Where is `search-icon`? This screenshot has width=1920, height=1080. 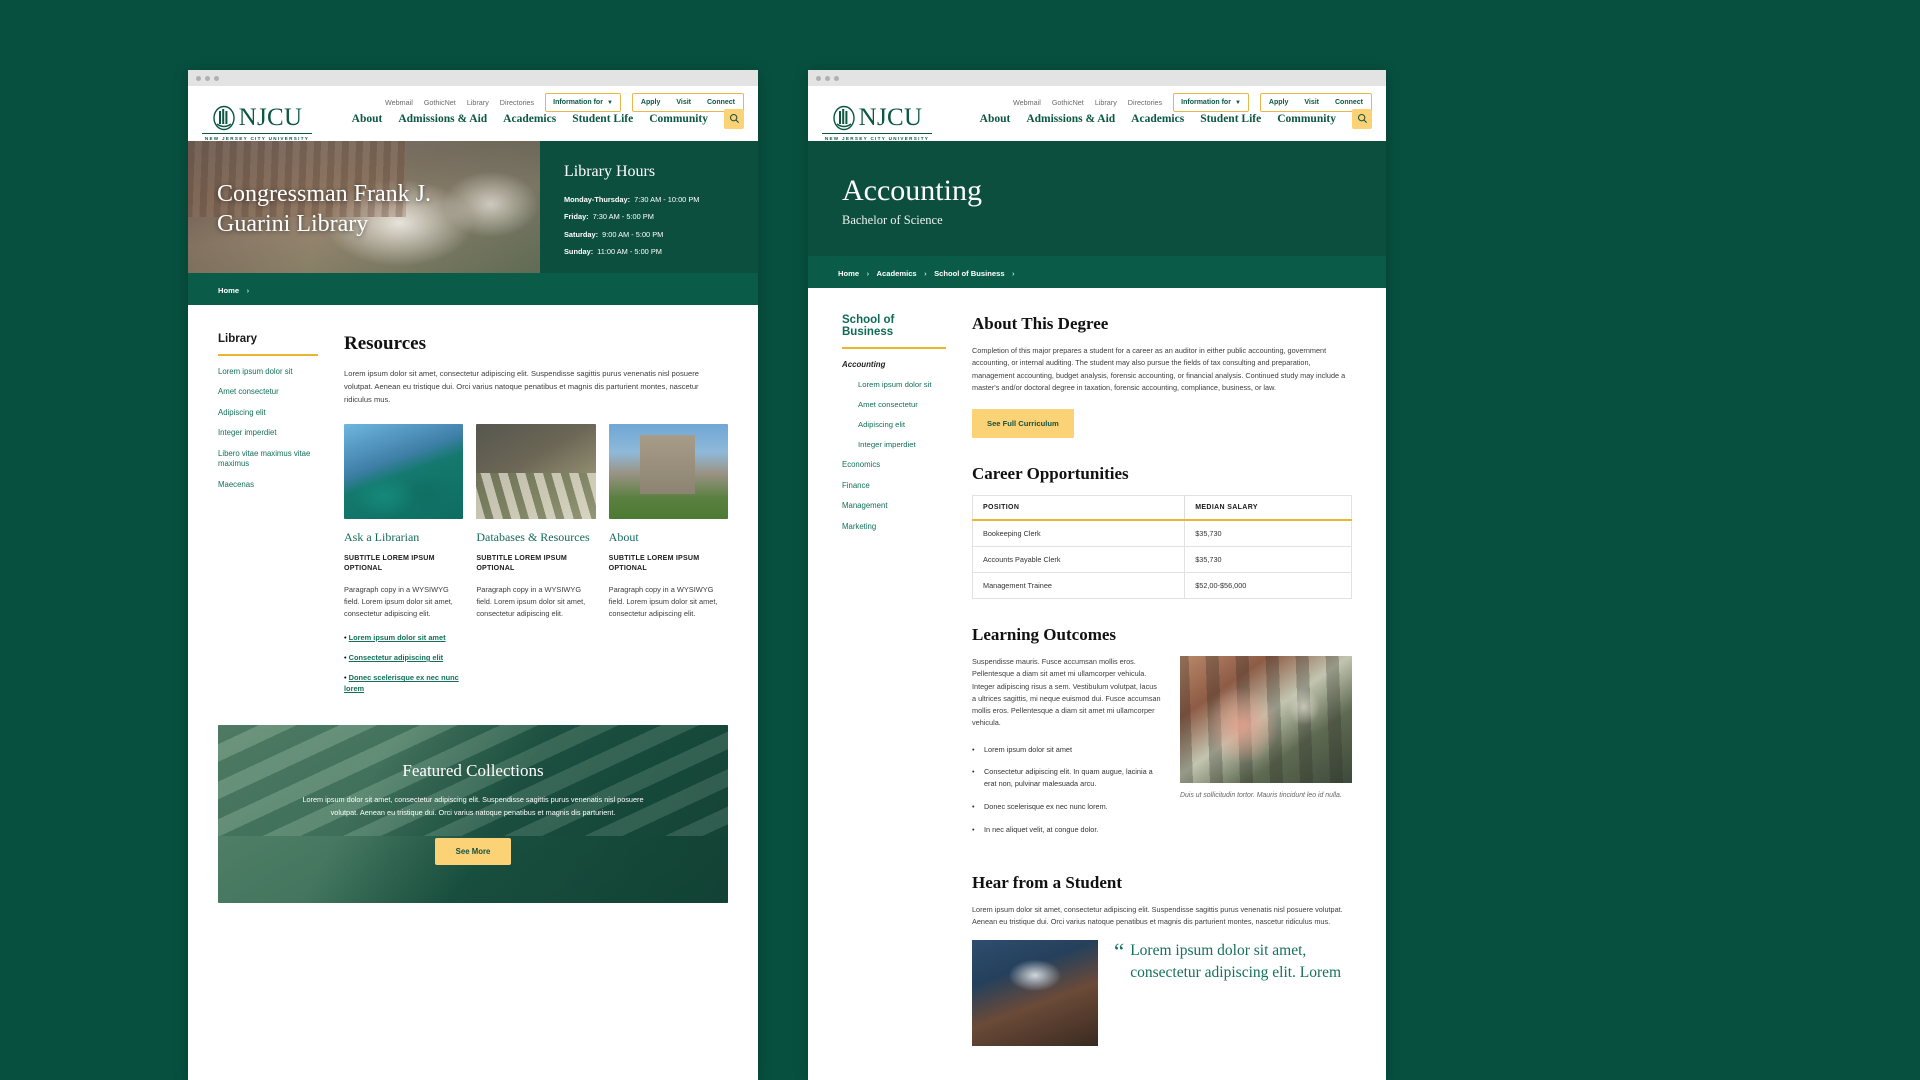 search-icon is located at coordinates (1362, 119).